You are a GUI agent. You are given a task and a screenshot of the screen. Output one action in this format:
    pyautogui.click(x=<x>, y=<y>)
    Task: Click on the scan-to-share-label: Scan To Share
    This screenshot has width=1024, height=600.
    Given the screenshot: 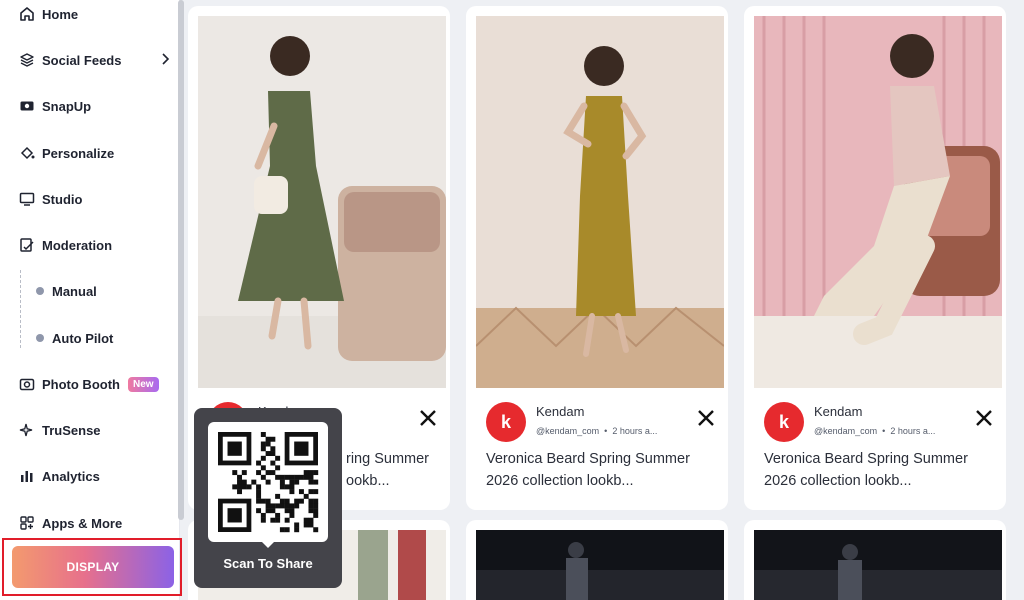 What is the action you would take?
    pyautogui.click(x=268, y=563)
    